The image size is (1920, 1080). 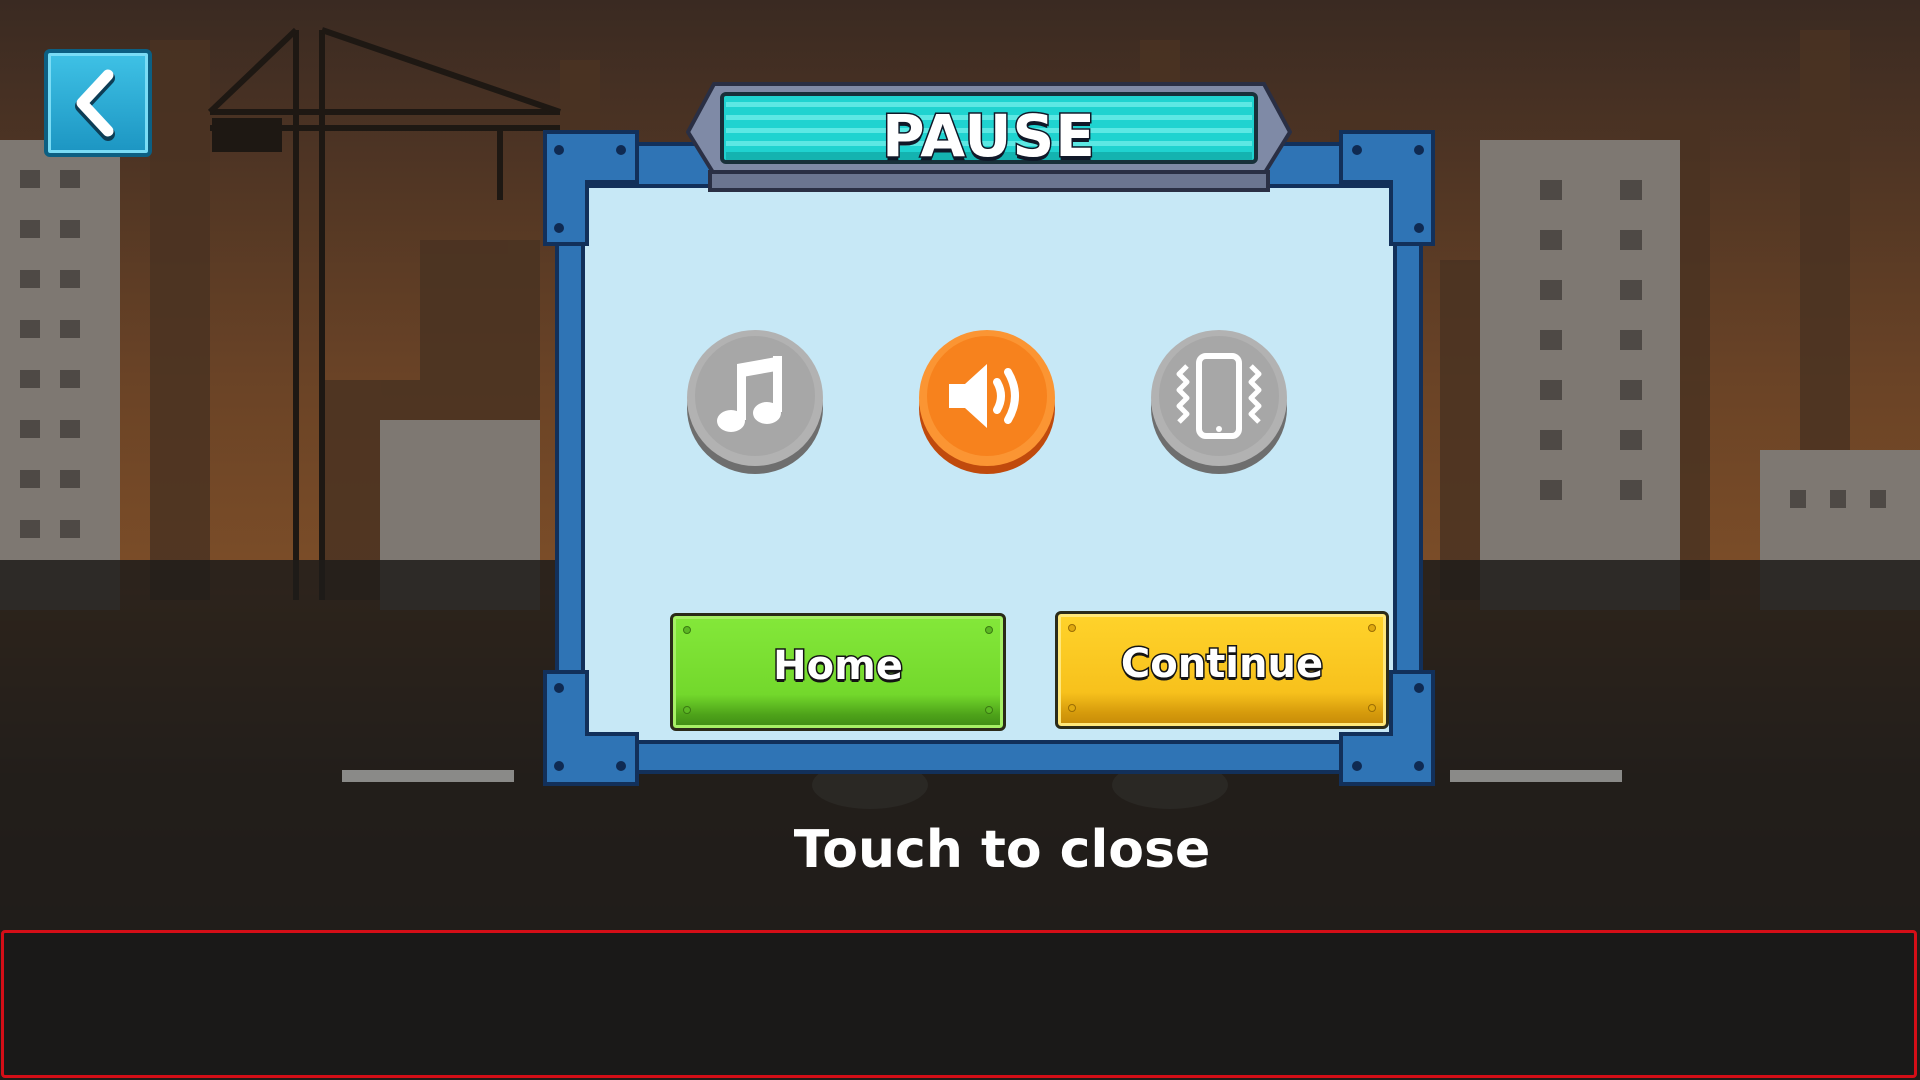 I want to click on home-button: Home, so click(x=838, y=672).